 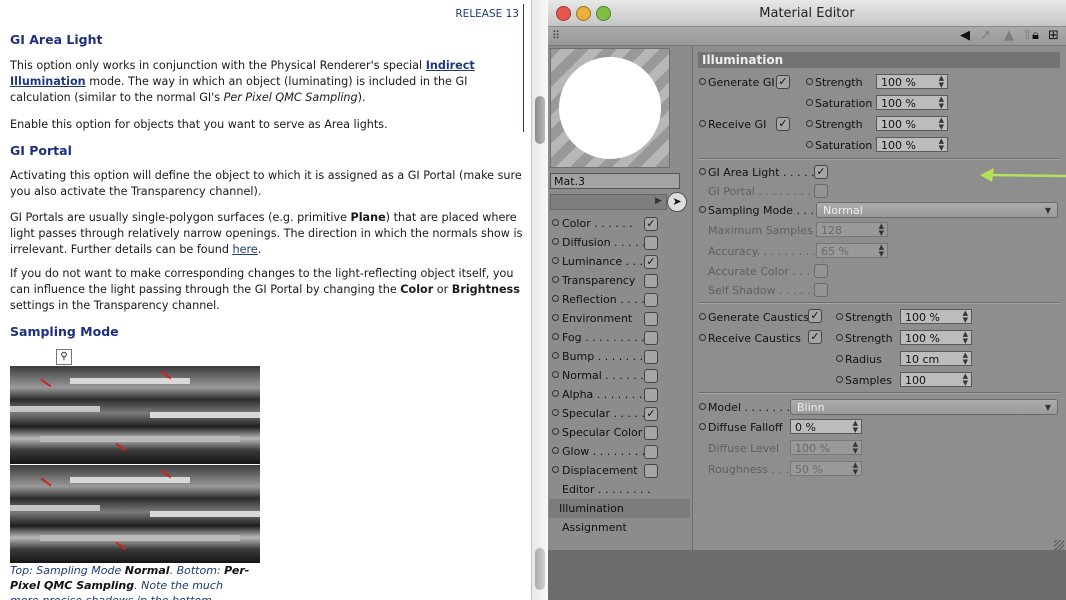 What do you see at coordinates (852, 250) in the screenshot?
I see `accuracy-input: 65 % ▲ ▼` at bounding box center [852, 250].